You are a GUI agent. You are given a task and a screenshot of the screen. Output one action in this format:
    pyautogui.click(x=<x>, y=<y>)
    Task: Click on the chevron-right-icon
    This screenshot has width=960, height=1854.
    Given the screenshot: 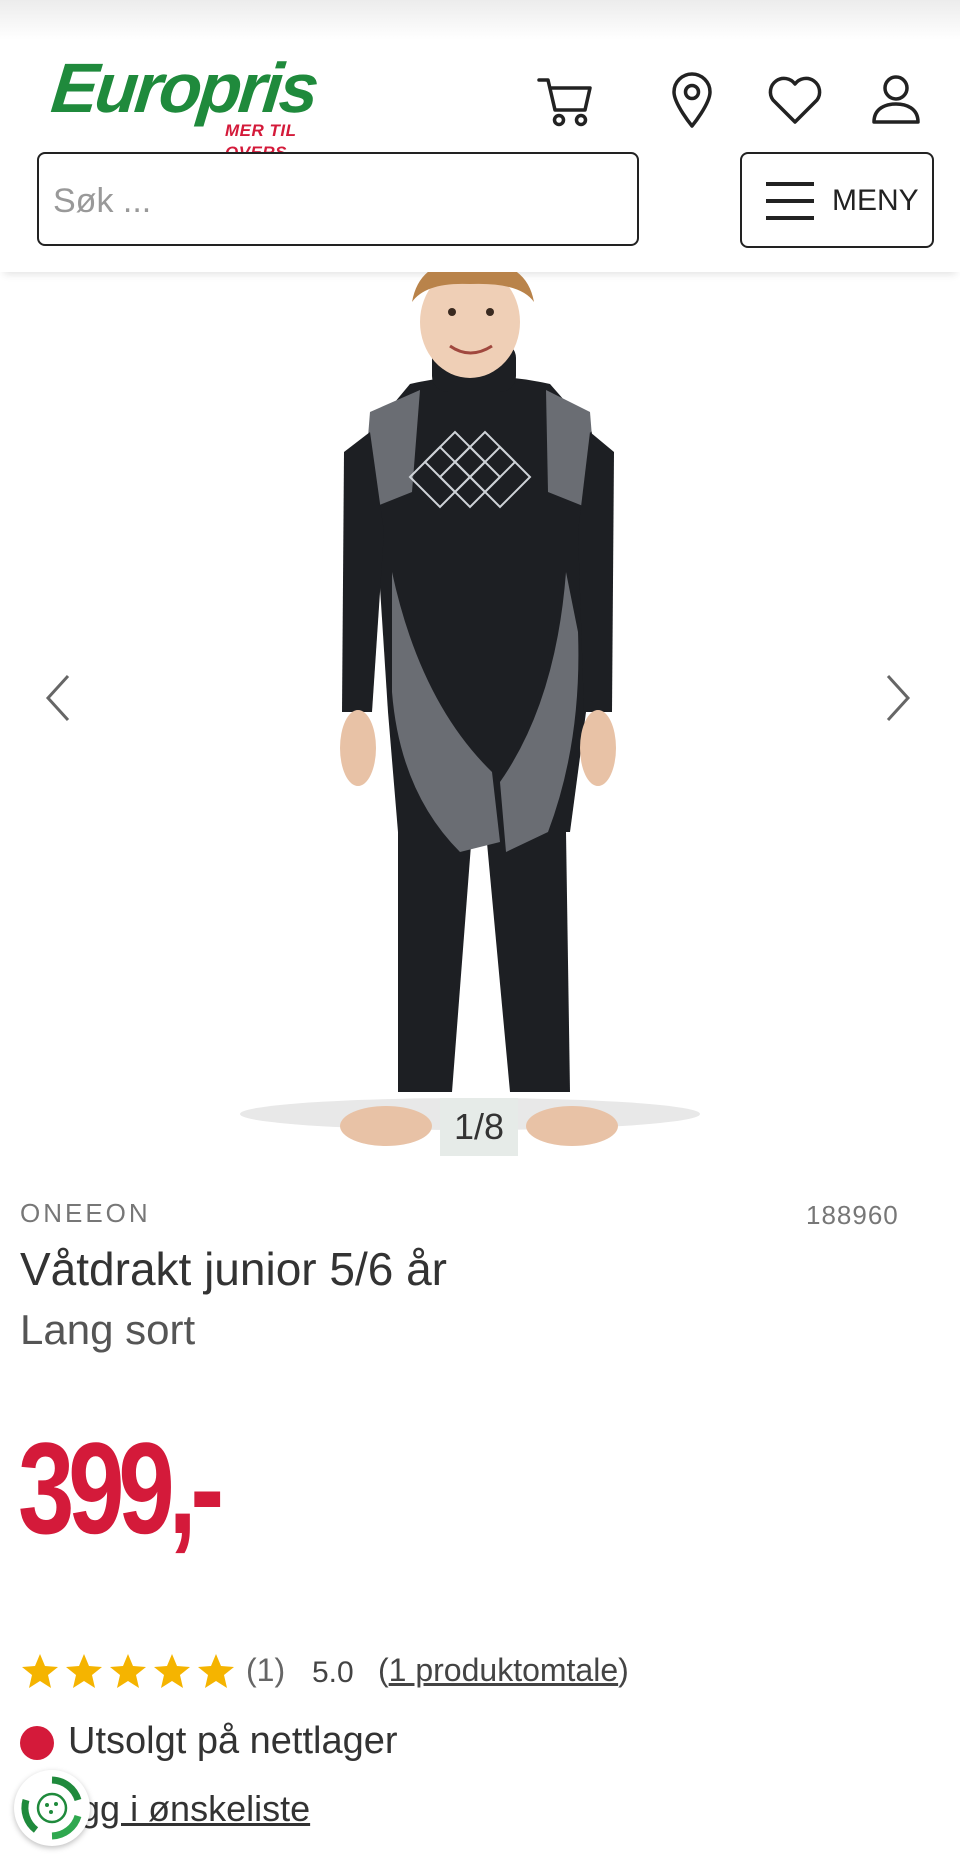 What is the action you would take?
    pyautogui.click(x=896, y=698)
    